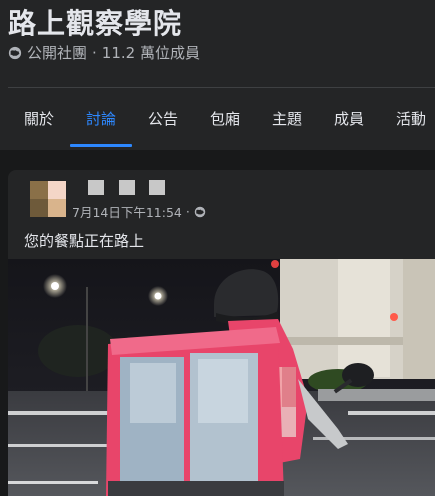  Describe the element at coordinates (95, 22) in the screenshot. I see `group-title: 路上觀察學院` at that location.